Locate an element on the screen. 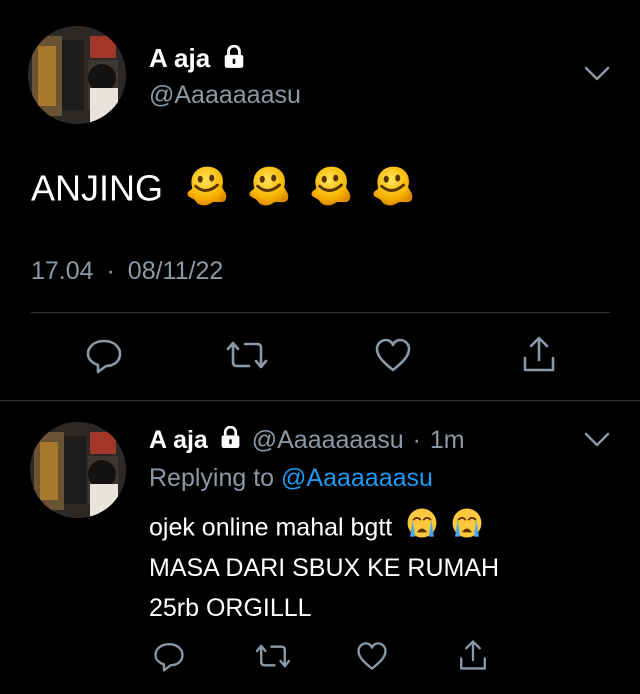  tweet-date: 08/11/22 is located at coordinates (175, 271).